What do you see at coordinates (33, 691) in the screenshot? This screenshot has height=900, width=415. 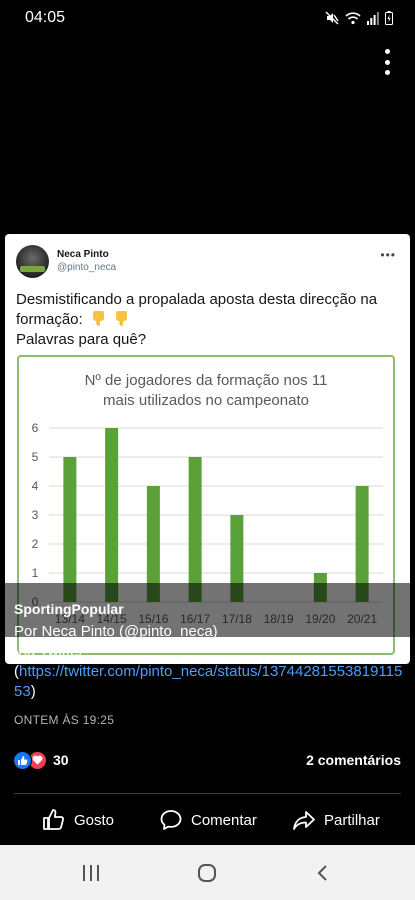 I see `caption-paren-close: )` at bounding box center [33, 691].